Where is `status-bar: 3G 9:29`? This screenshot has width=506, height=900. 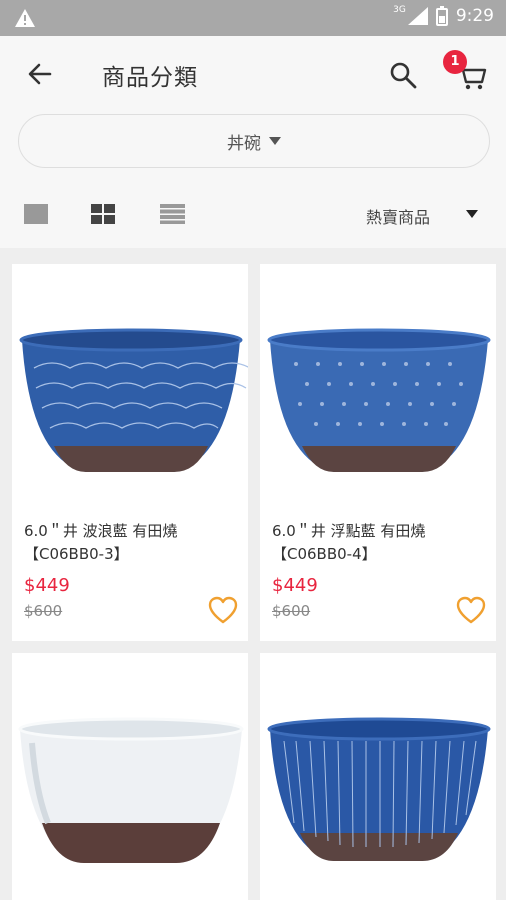 status-bar: 3G 9:29 is located at coordinates (253, 18).